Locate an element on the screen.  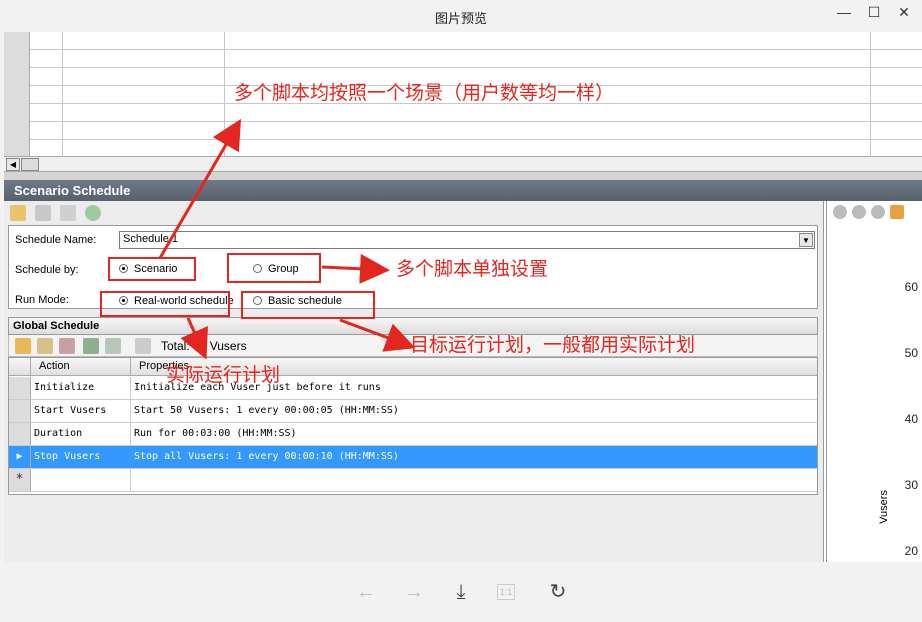
arrow-to-note4 is located at coordinates (194, 338).